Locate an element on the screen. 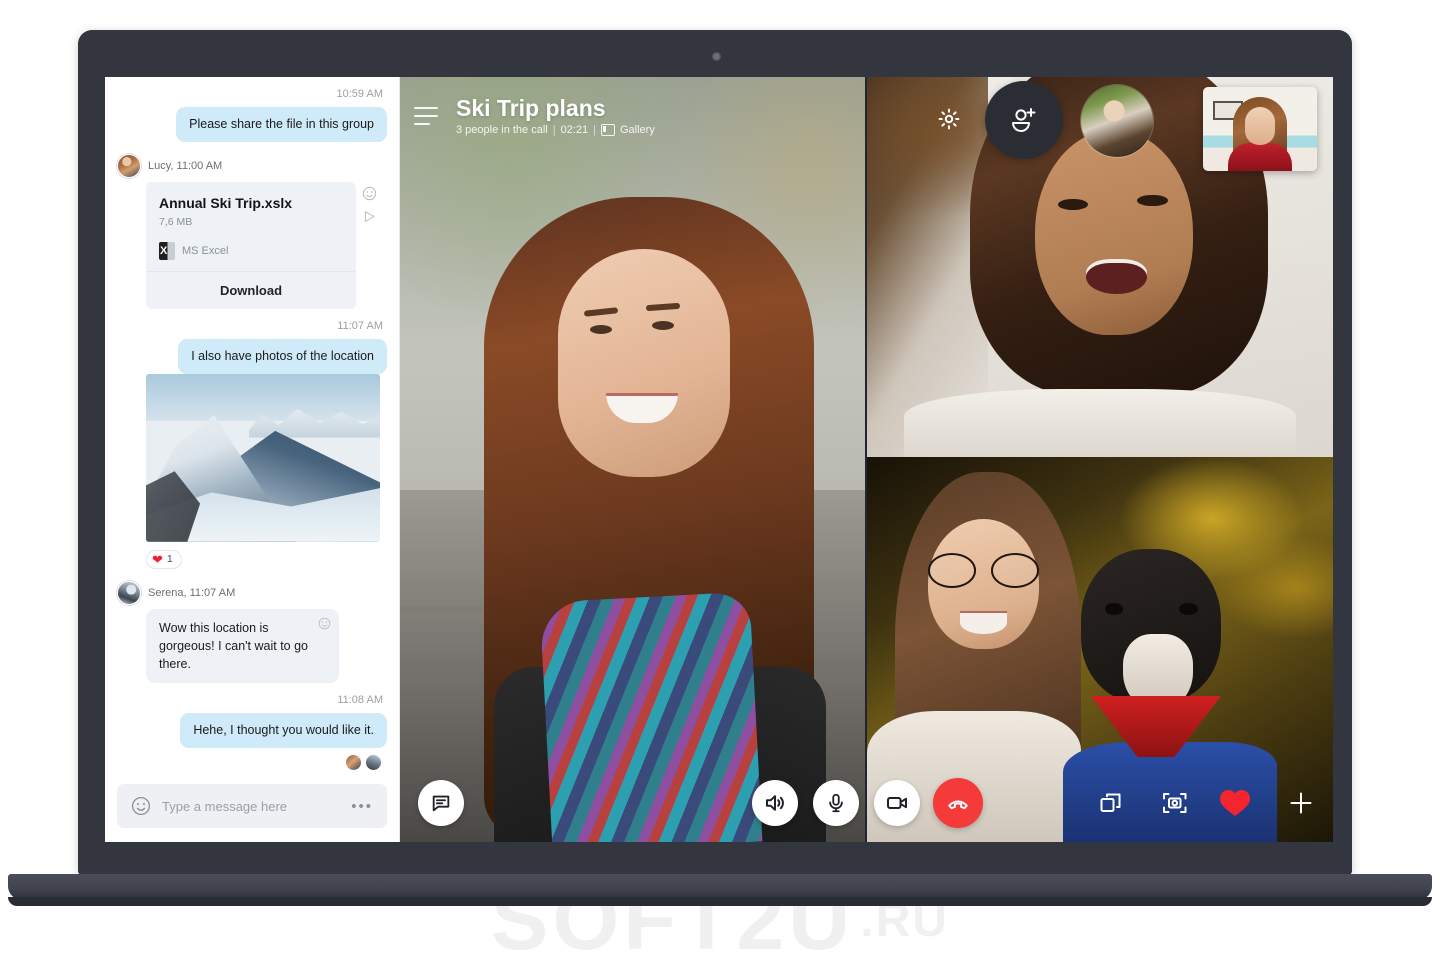  webcam-dot-icon is located at coordinates (716, 56).